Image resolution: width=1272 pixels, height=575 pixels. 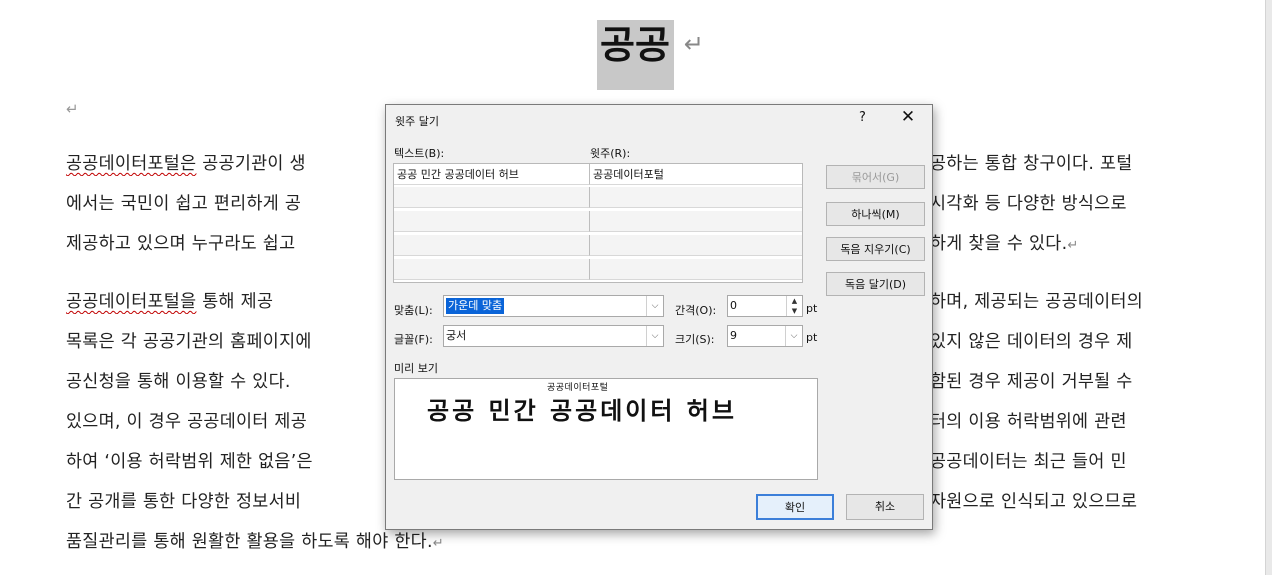 I want to click on mono-button: 하나씩(M), so click(x=875, y=214).